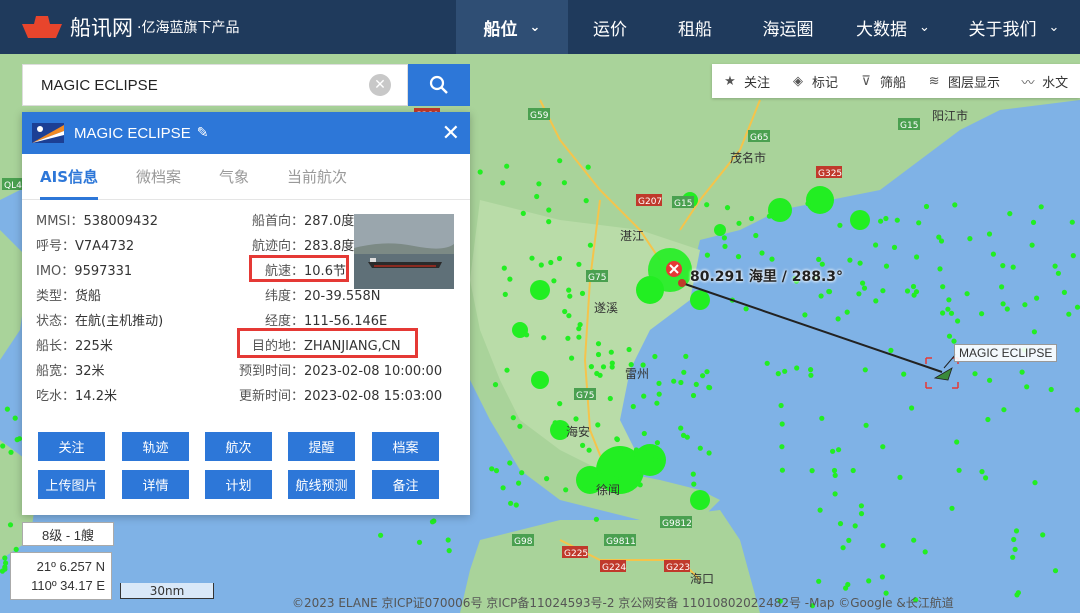 The height and width of the screenshot is (613, 1080). What do you see at coordinates (317, 176) in the screenshot?
I see `tab-current-voyage: 当前航次` at bounding box center [317, 176].